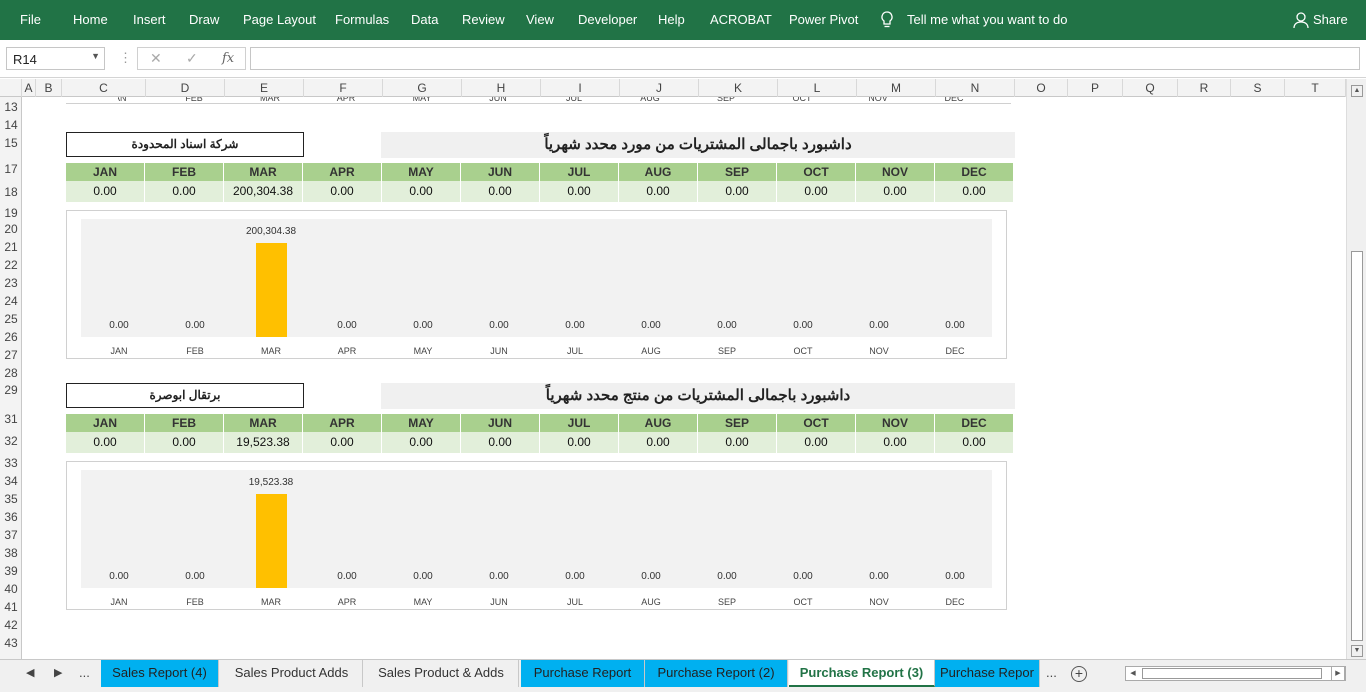 The height and width of the screenshot is (692, 1366). I want to click on dashboard1-bar-mar, so click(271, 290).